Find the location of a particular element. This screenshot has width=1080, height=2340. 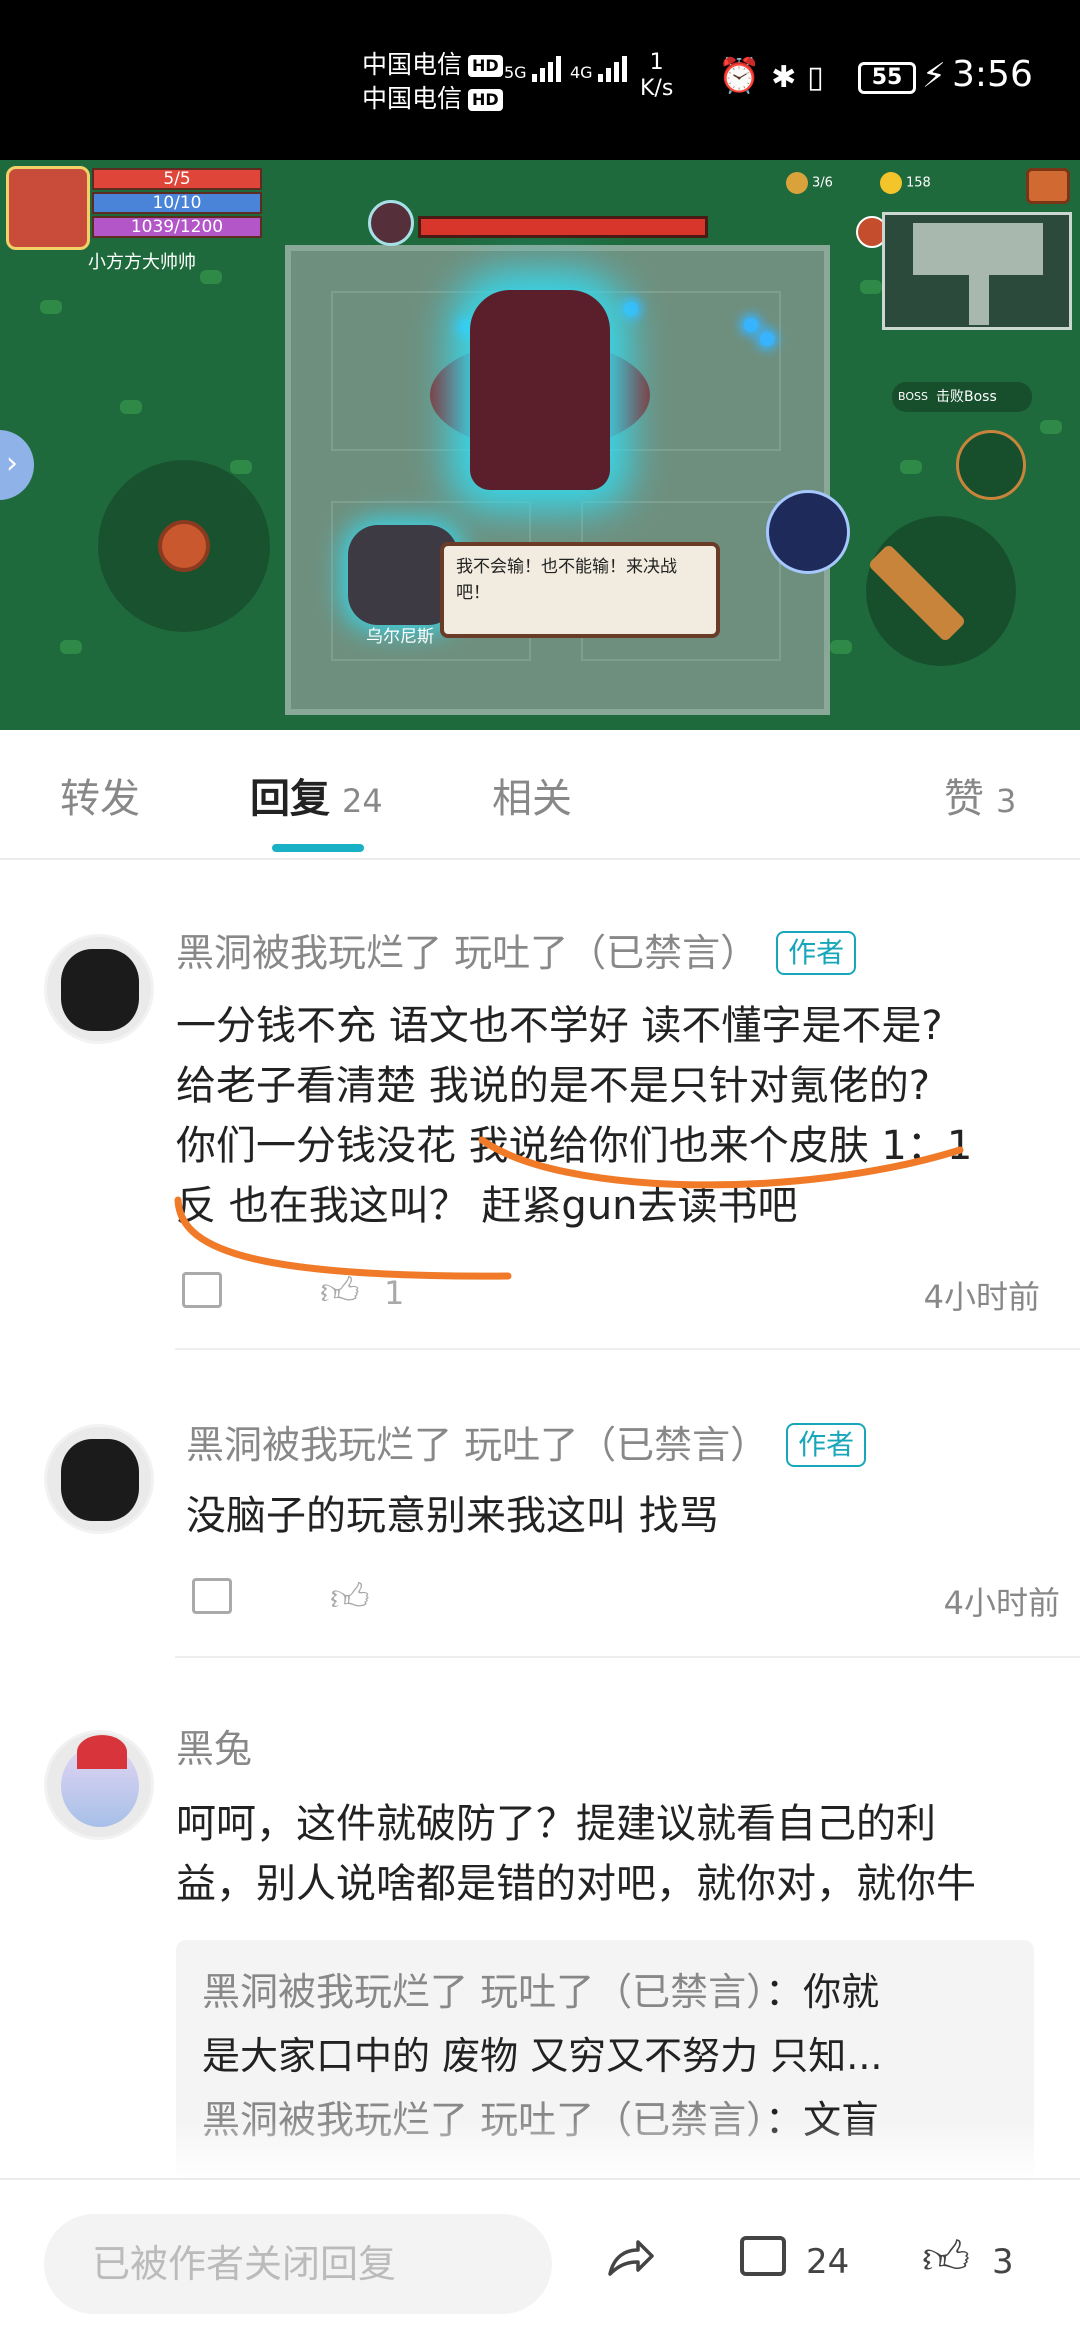

weapon-swap-button is located at coordinates (808, 532).